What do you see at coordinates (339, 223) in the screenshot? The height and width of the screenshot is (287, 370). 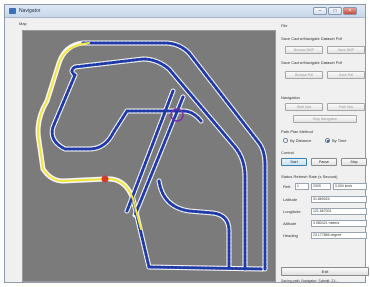 I see `altitude-field: 3.980421 meters` at bounding box center [339, 223].